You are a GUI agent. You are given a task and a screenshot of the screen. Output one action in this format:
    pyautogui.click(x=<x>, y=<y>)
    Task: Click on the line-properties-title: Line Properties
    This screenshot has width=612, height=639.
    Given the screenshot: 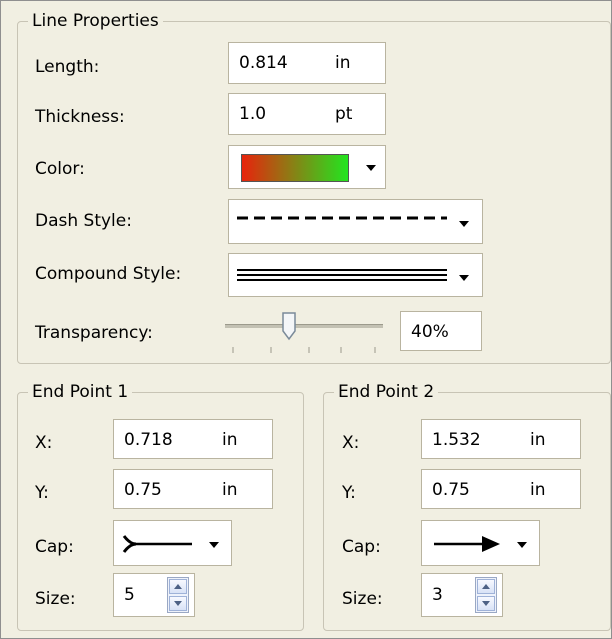 What is the action you would take?
    pyautogui.click(x=95, y=21)
    